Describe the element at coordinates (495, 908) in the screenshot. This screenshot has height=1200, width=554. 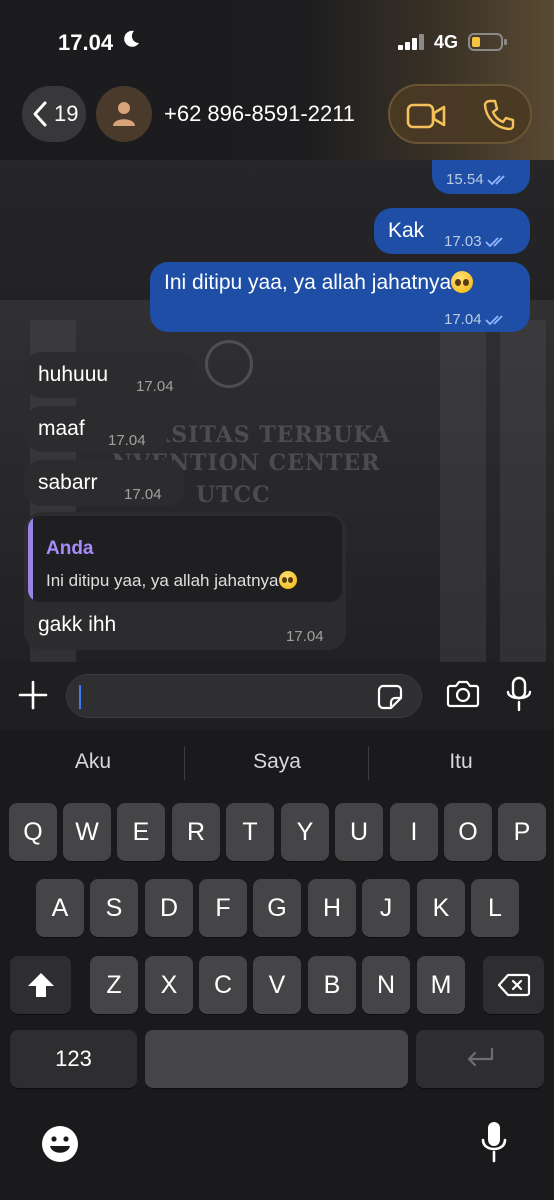
I see `key-l: L` at that location.